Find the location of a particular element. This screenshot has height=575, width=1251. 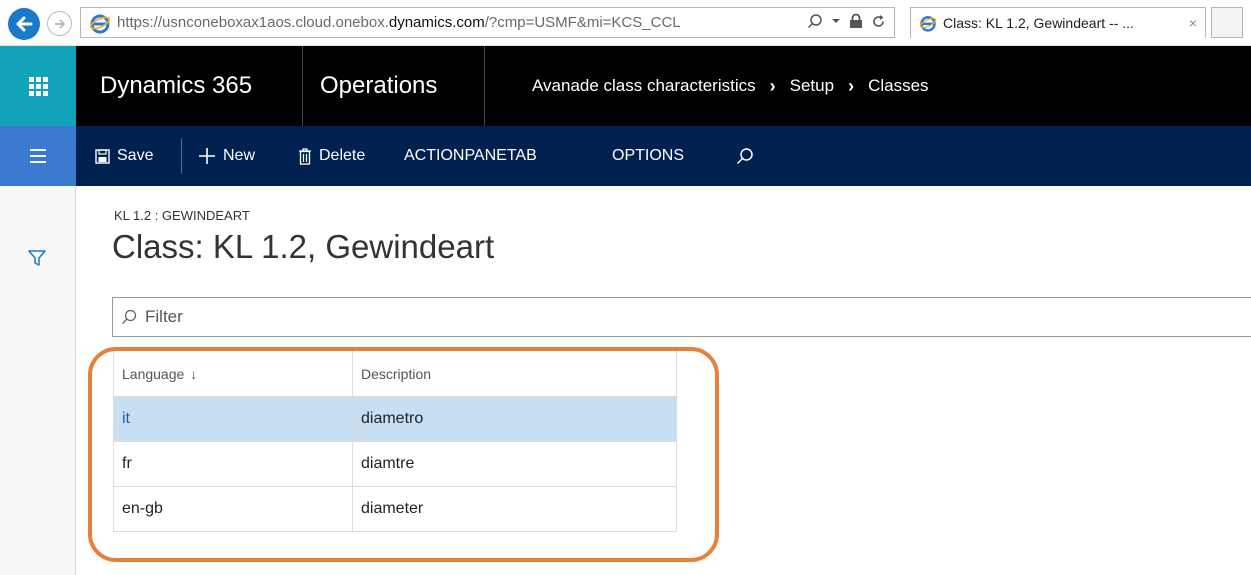

hamburger-icon is located at coordinates (38, 150).